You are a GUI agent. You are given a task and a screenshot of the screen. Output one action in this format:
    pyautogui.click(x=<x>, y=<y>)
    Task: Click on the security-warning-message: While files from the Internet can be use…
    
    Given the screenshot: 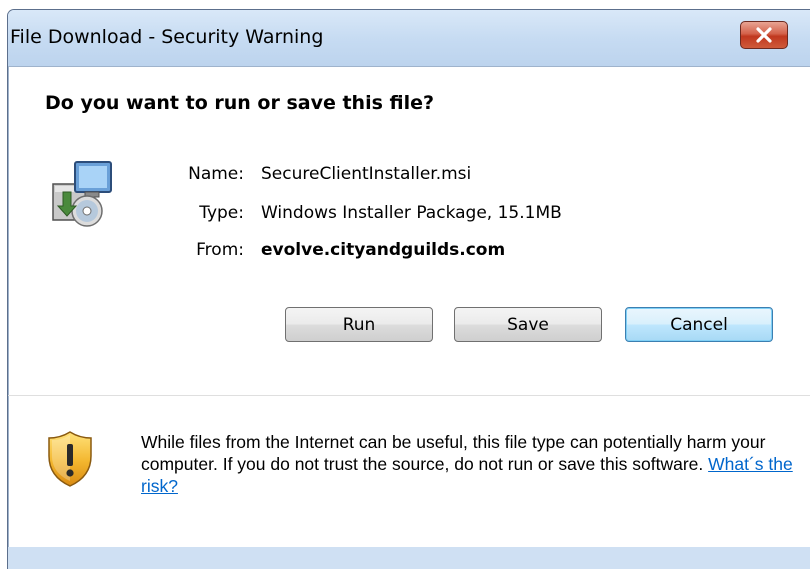 What is the action you would take?
    pyautogui.click(x=471, y=464)
    